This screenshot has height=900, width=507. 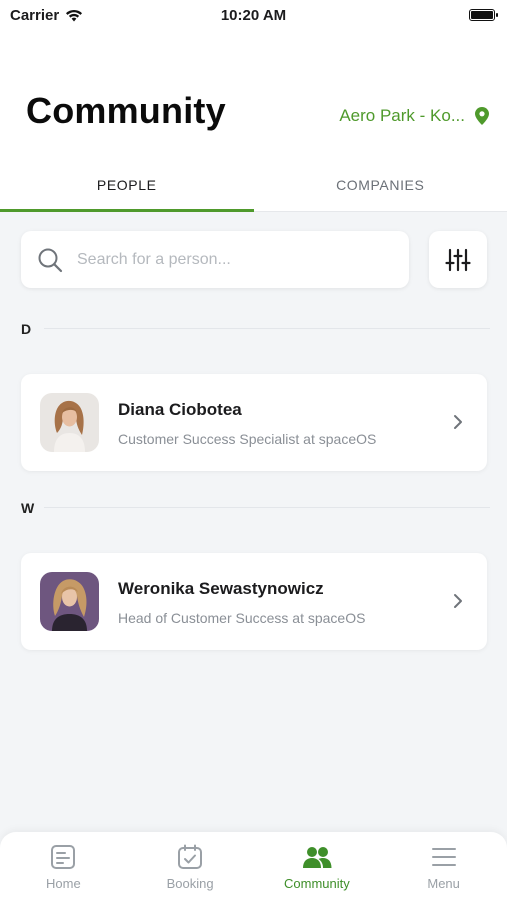 What do you see at coordinates (28, 508) in the screenshot?
I see `section-letter-w: W` at bounding box center [28, 508].